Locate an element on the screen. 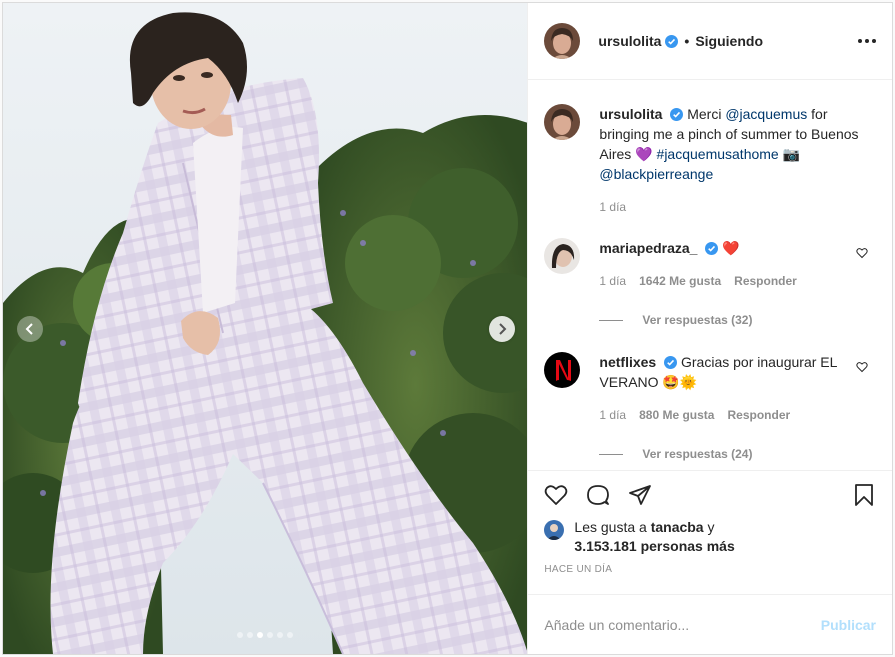 The height and width of the screenshot is (657, 895). next-slide-button is located at coordinates (502, 329).